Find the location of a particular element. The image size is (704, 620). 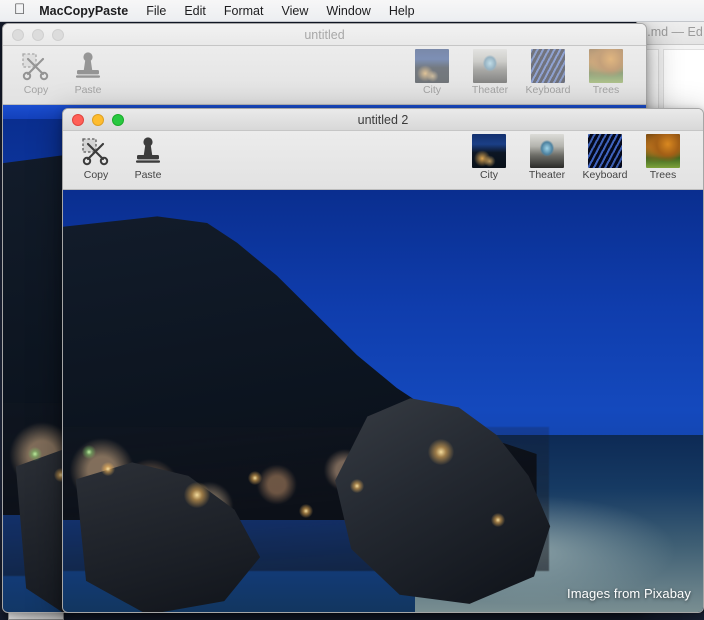

menu-item-view: View is located at coordinates (294, 11).